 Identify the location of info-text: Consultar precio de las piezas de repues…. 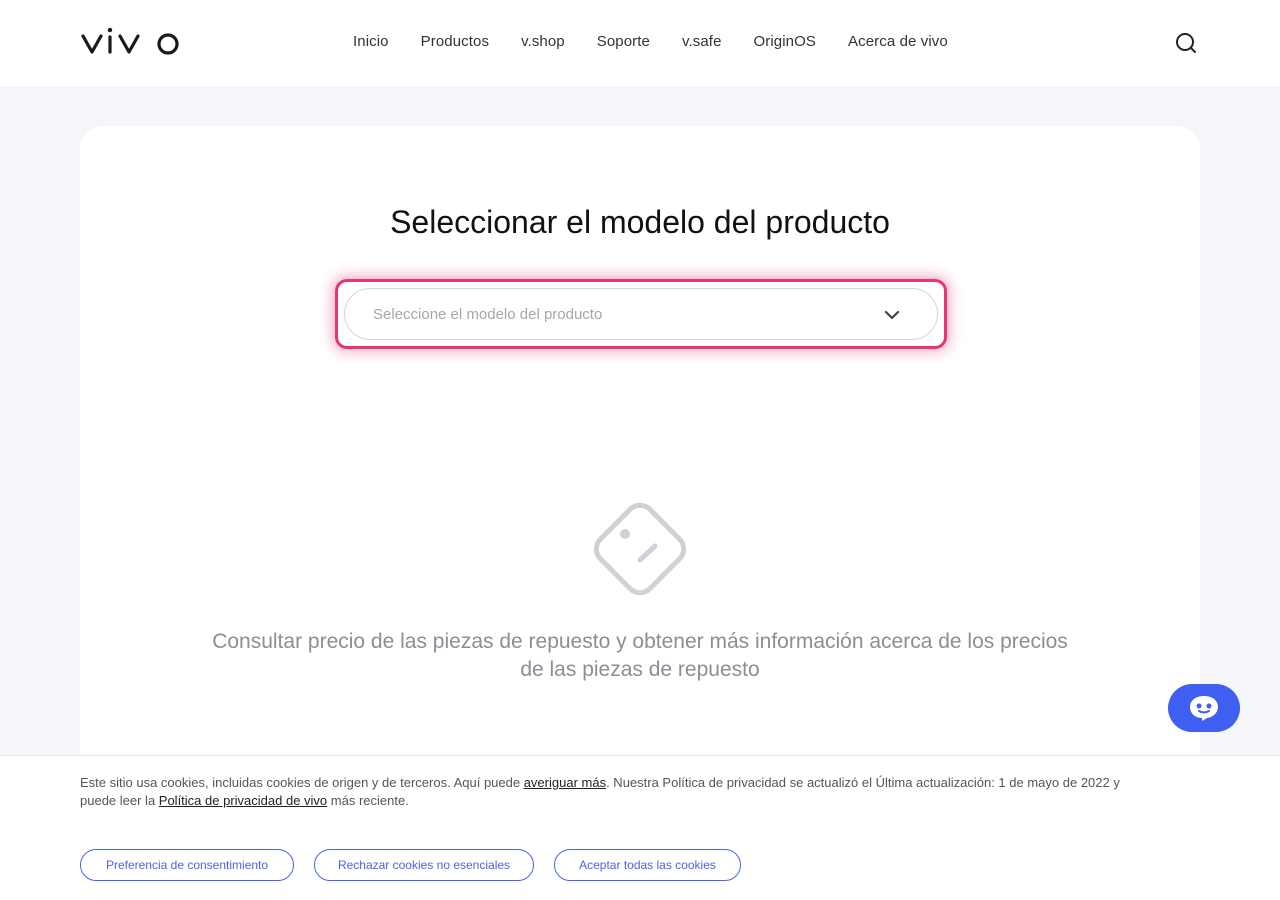
(640, 655).